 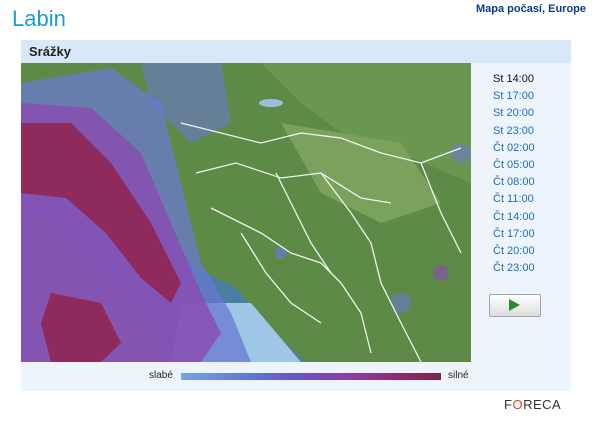 What do you see at coordinates (161, 375) in the screenshot?
I see `legend-low-label: slabé` at bounding box center [161, 375].